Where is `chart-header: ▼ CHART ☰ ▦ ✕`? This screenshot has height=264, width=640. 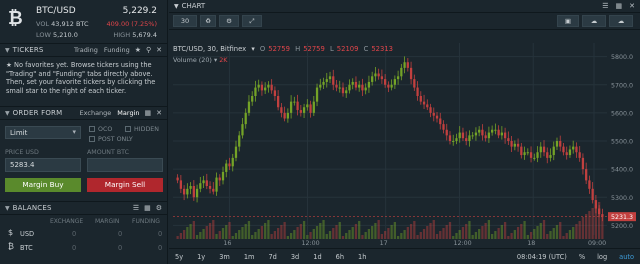
chart-header: ▼ CHART ☰ ▦ ✕ is located at coordinates (404, 6).